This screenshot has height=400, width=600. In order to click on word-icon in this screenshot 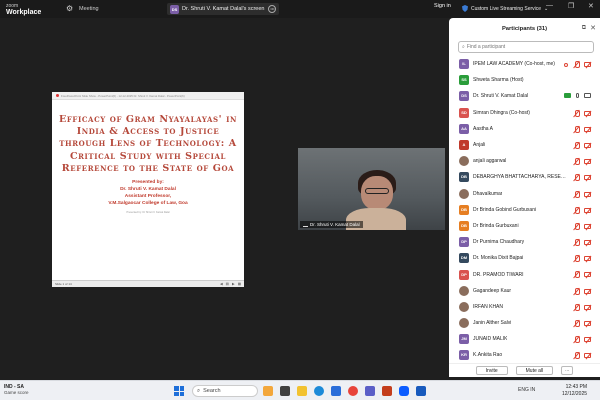, I will do `click(421, 391)`.